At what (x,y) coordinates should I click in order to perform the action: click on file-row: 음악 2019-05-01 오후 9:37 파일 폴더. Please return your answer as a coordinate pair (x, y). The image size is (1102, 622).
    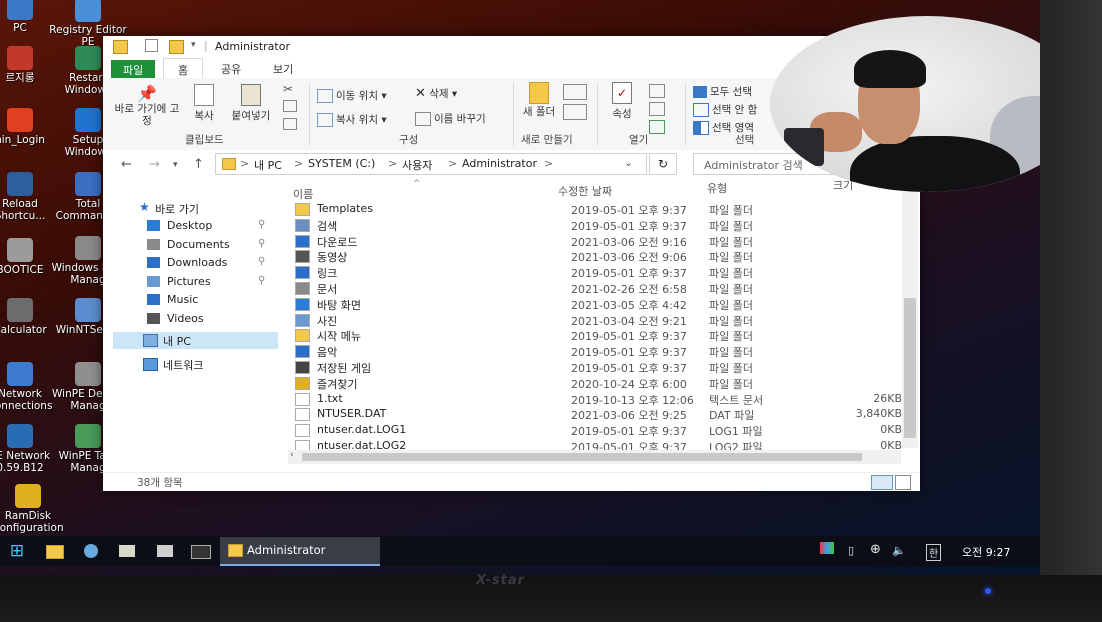
    Looking at the image, I should click on (598, 351).